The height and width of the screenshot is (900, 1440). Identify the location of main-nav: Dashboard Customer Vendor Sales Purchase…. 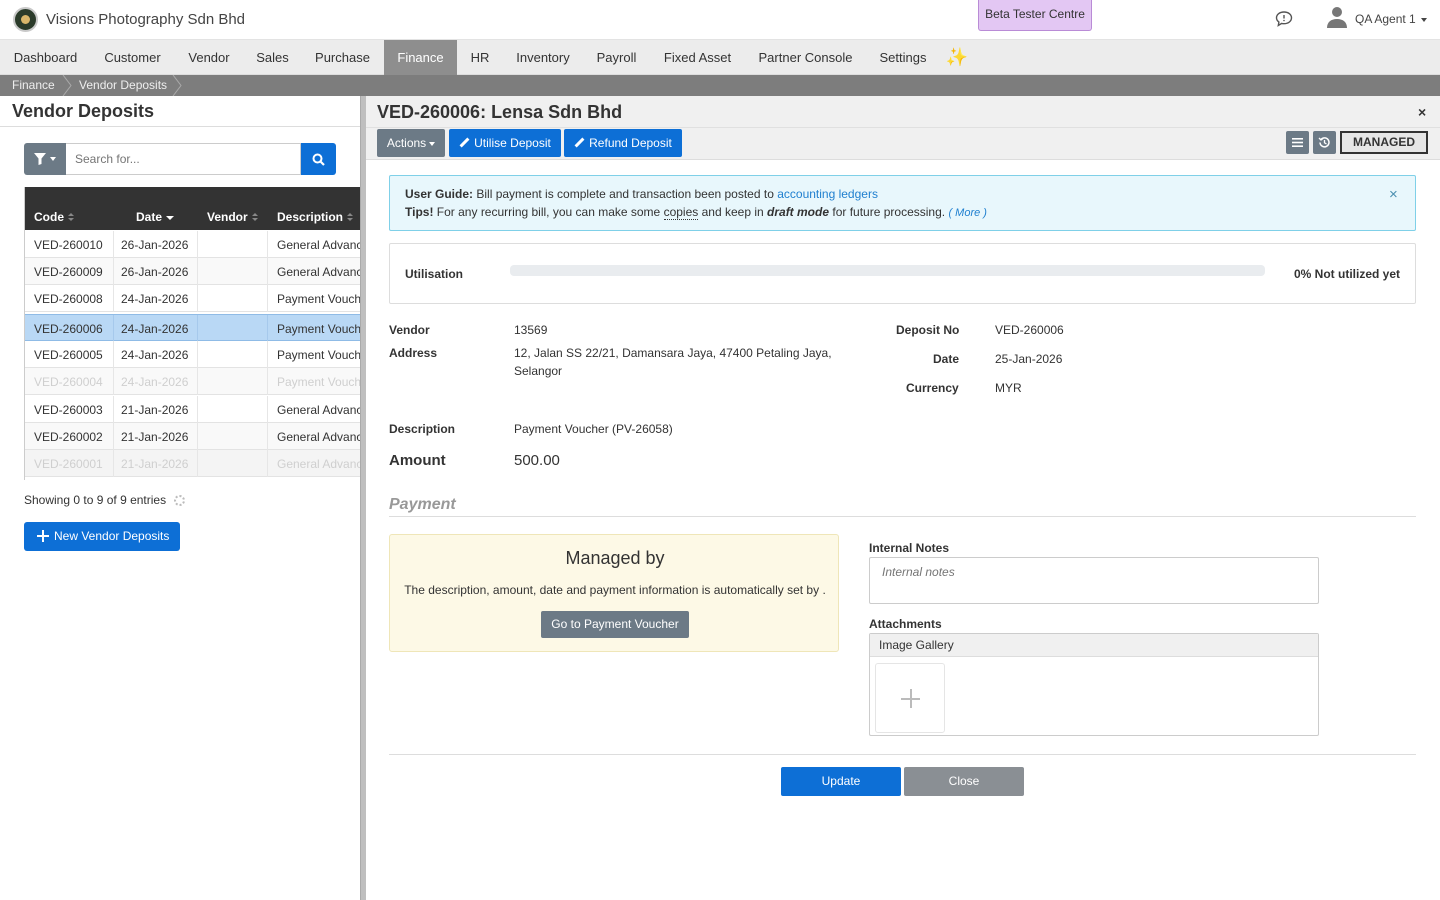
(720, 57).